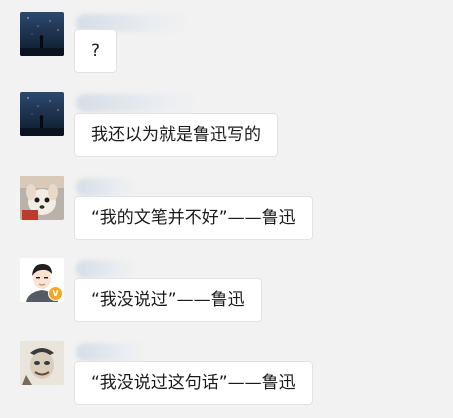  What do you see at coordinates (176, 135) in the screenshot?
I see `message-bubble: 我还以为就是鲁迅写的` at bounding box center [176, 135].